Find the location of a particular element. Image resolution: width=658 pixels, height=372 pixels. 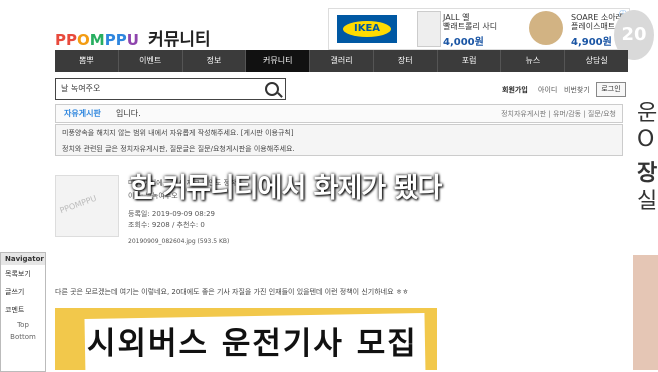

site-logo: PPOMPPU 커뮤니티 is located at coordinates (133, 37).